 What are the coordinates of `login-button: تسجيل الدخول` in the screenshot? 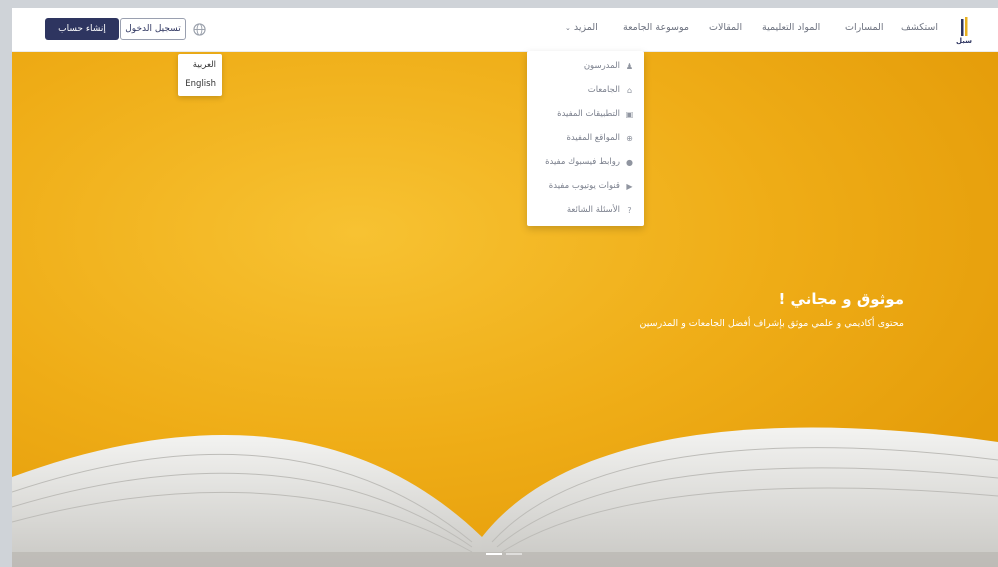 It's located at (153, 29).